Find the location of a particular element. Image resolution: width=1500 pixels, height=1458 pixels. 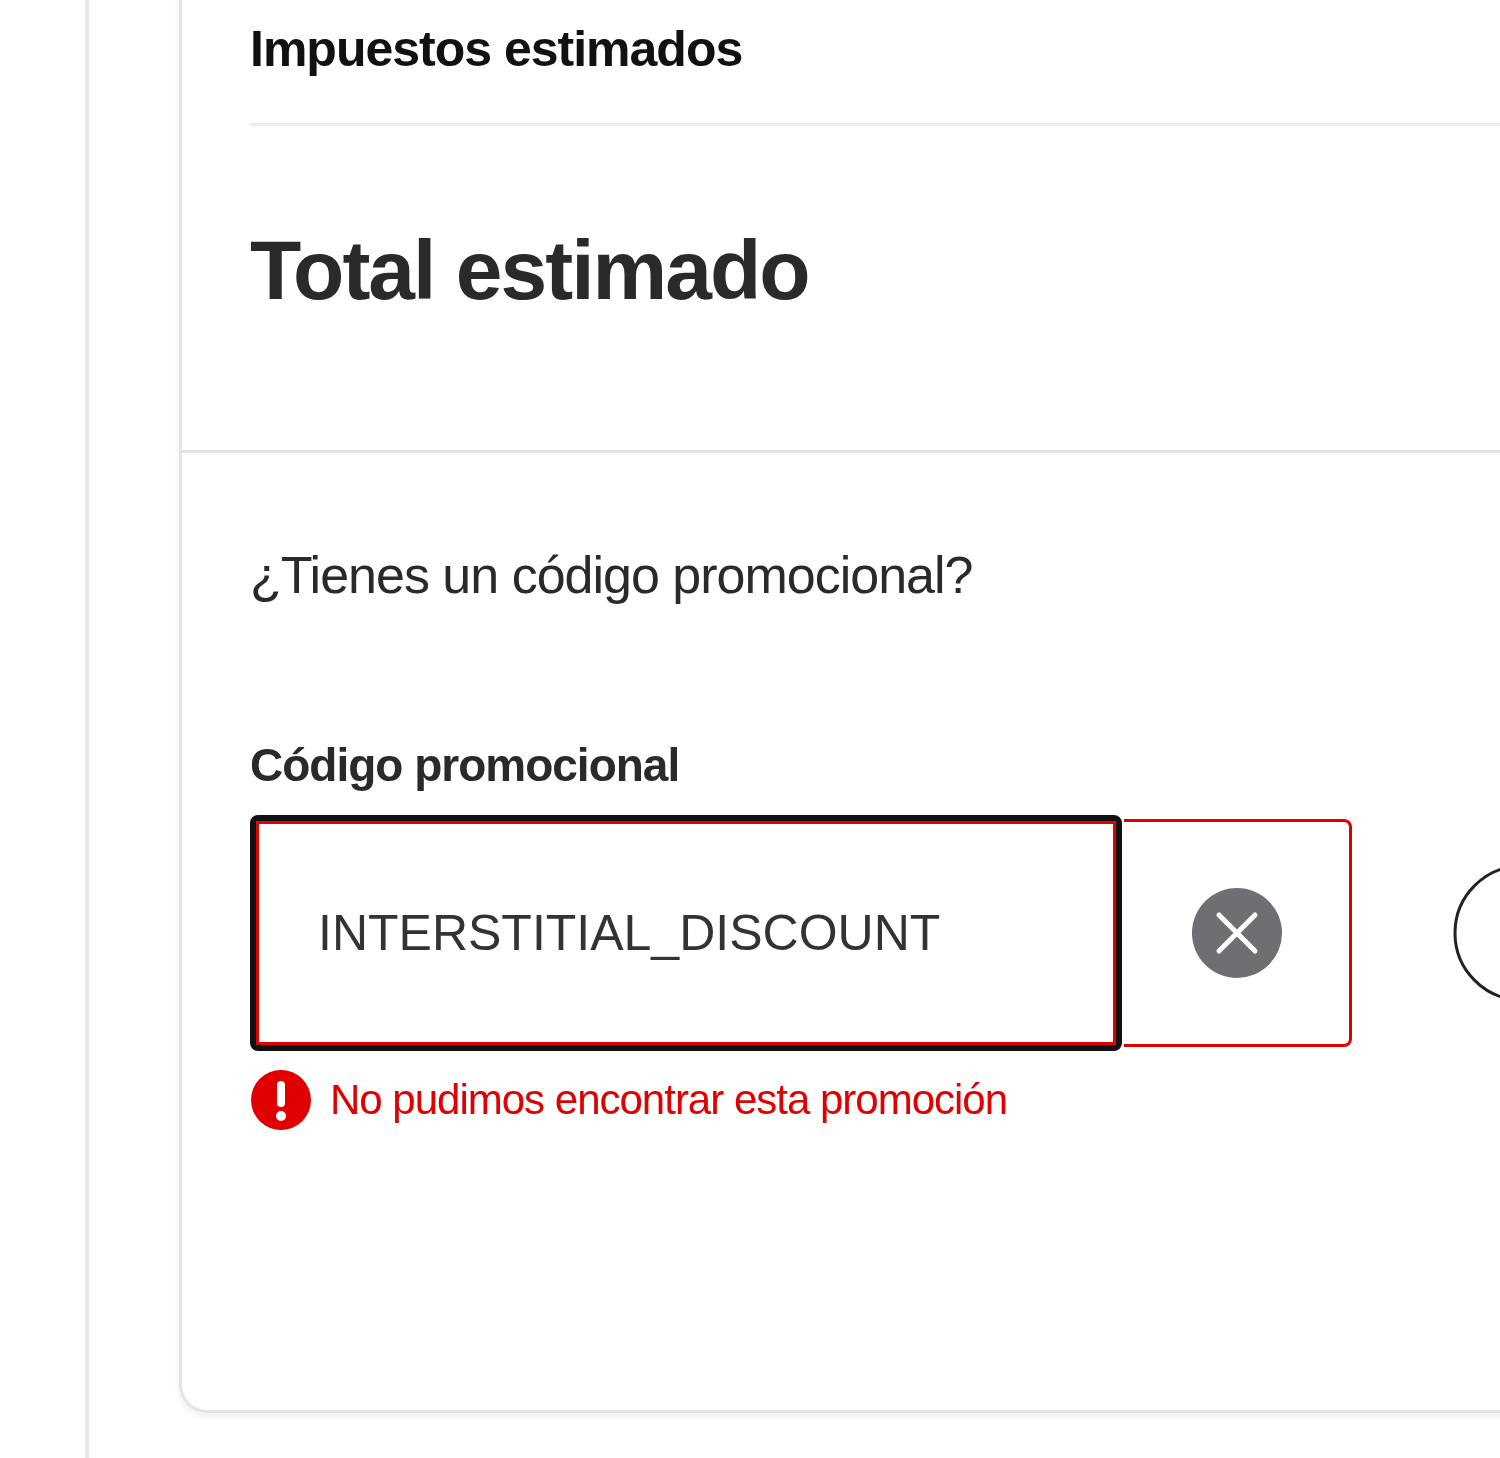

taxes-label: Impuestos estimados is located at coordinates (496, 49).